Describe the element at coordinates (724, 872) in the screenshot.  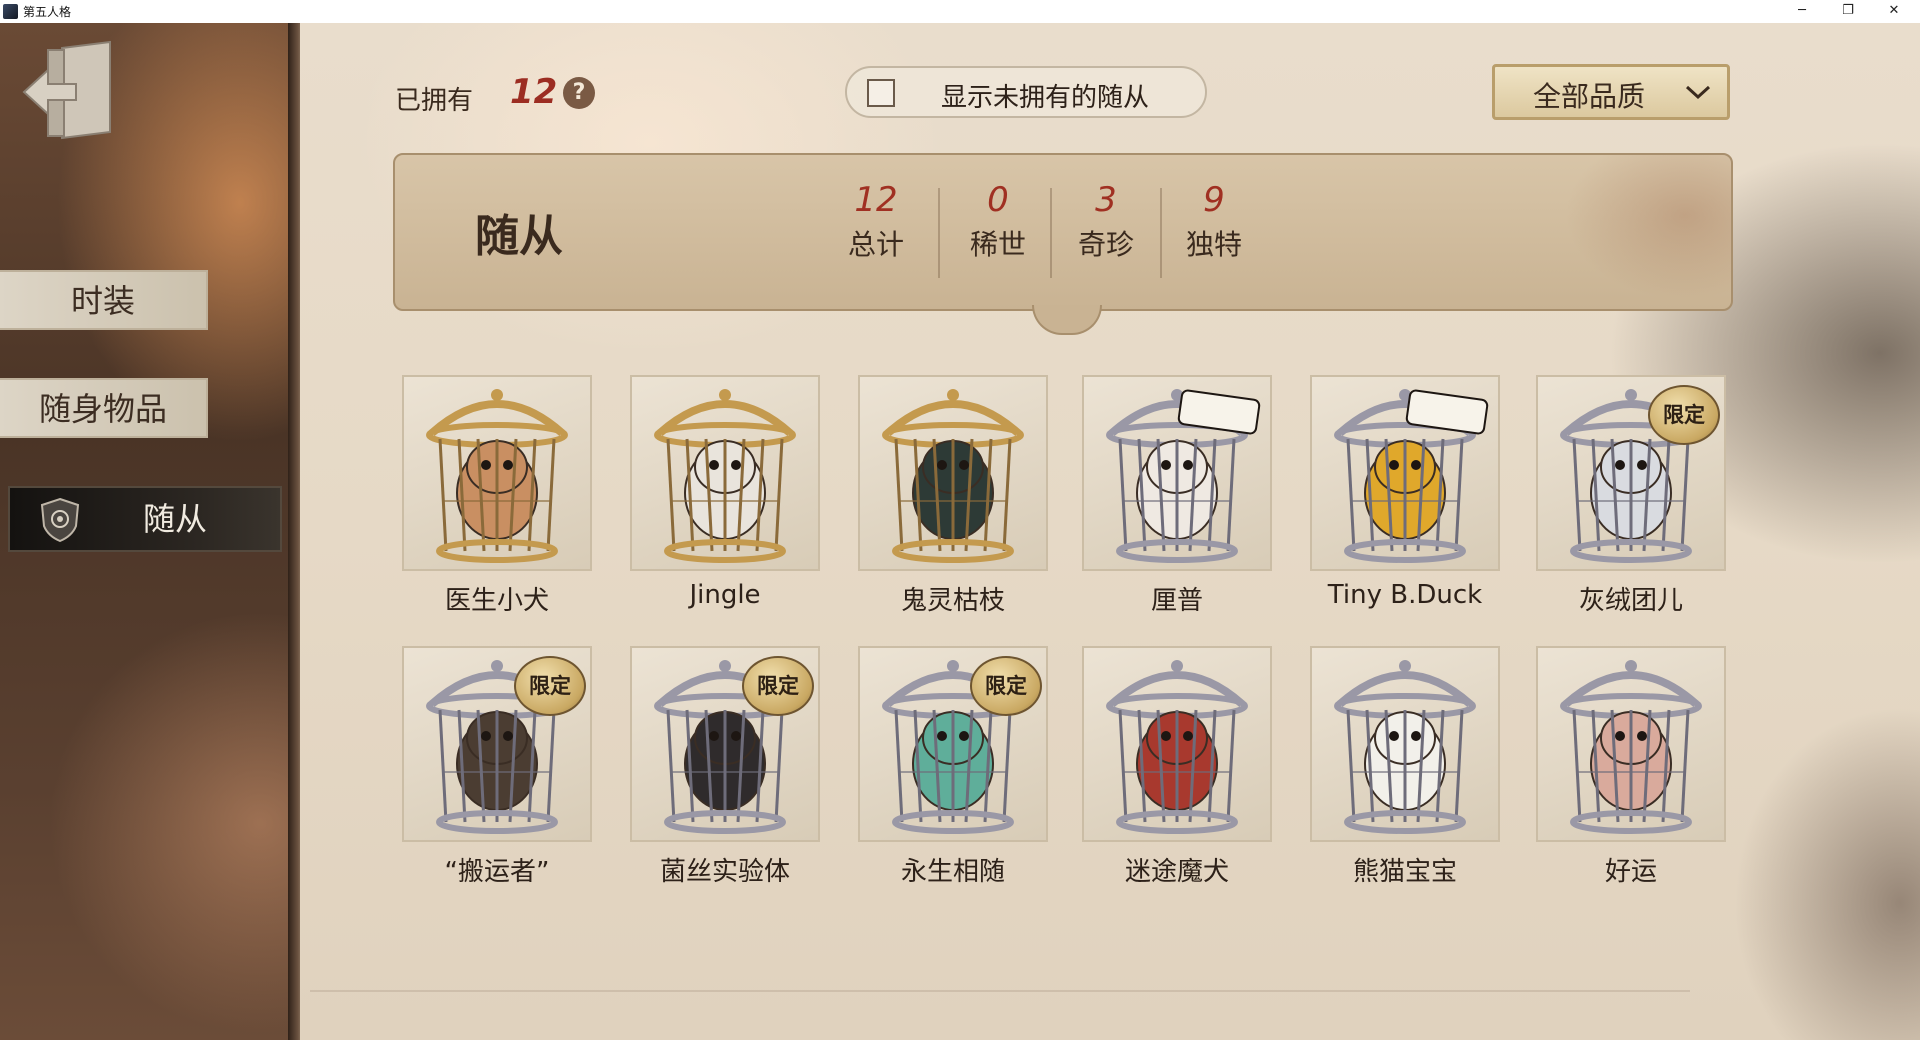
I see `companion-name: 菌丝实验体` at that location.